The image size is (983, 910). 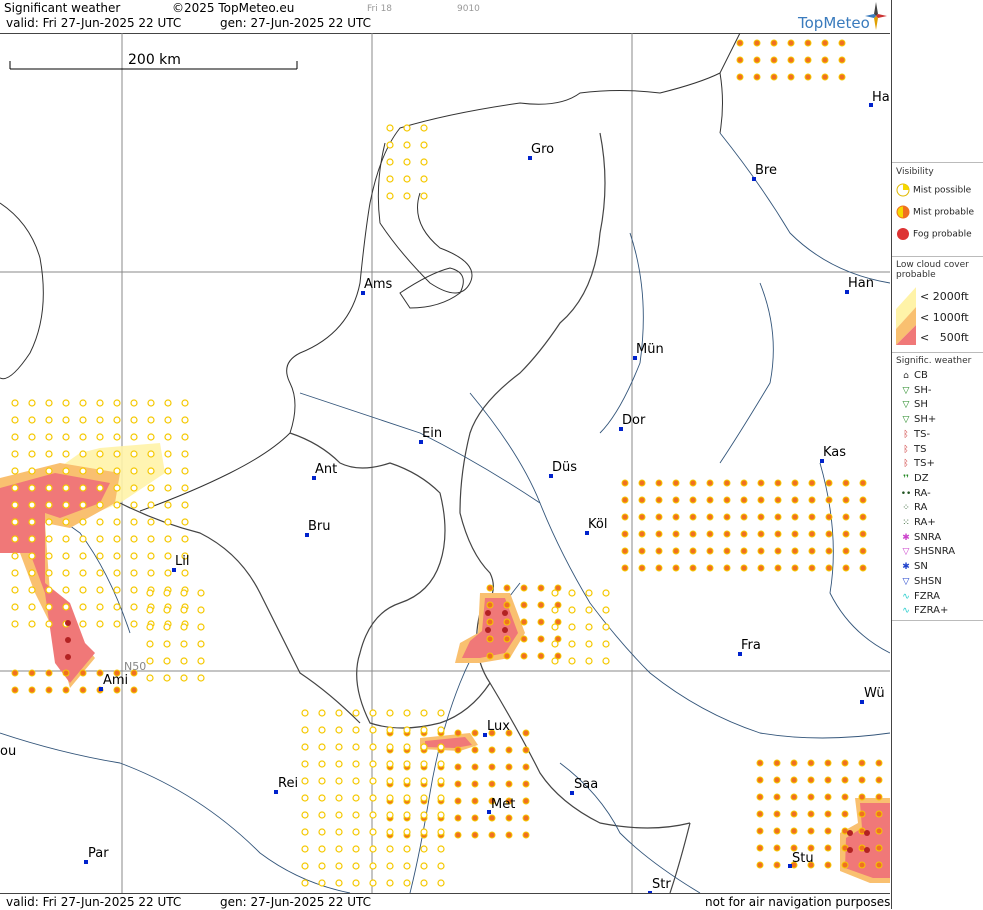 What do you see at coordinates (913, 404) in the screenshot?
I see `legend-sigwx-2: ▽ SH` at bounding box center [913, 404].